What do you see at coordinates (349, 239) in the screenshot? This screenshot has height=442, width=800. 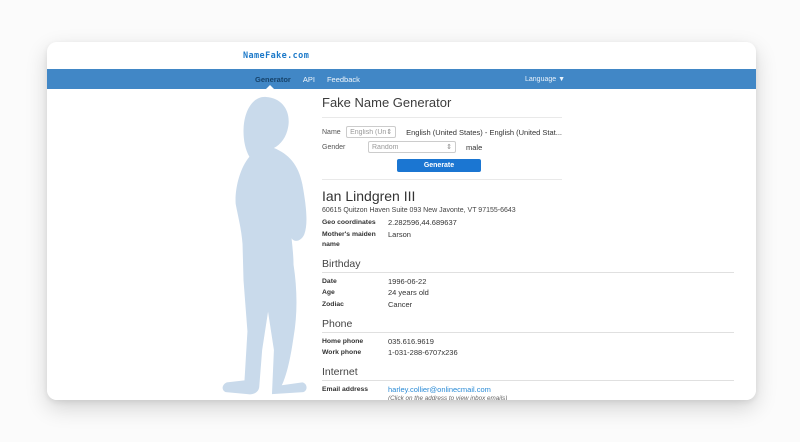 I see `maiden-name-label: Mother's maiden name` at bounding box center [349, 239].